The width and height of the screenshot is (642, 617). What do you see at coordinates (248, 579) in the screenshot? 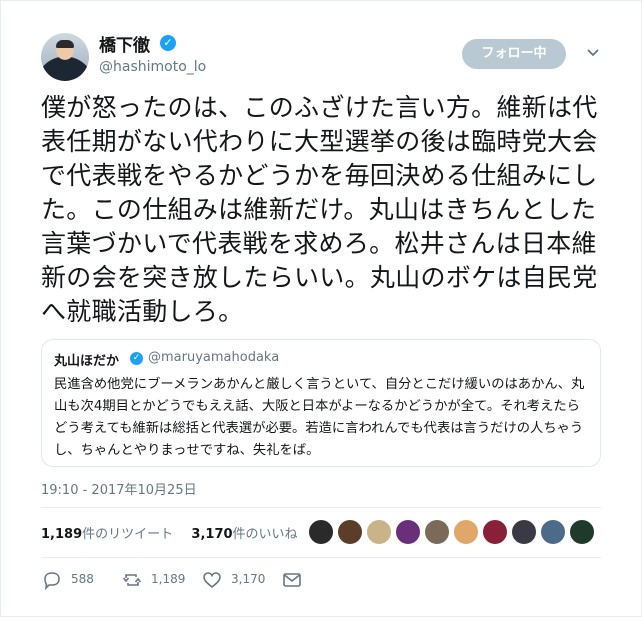
I see `like-count: 3,170` at bounding box center [248, 579].